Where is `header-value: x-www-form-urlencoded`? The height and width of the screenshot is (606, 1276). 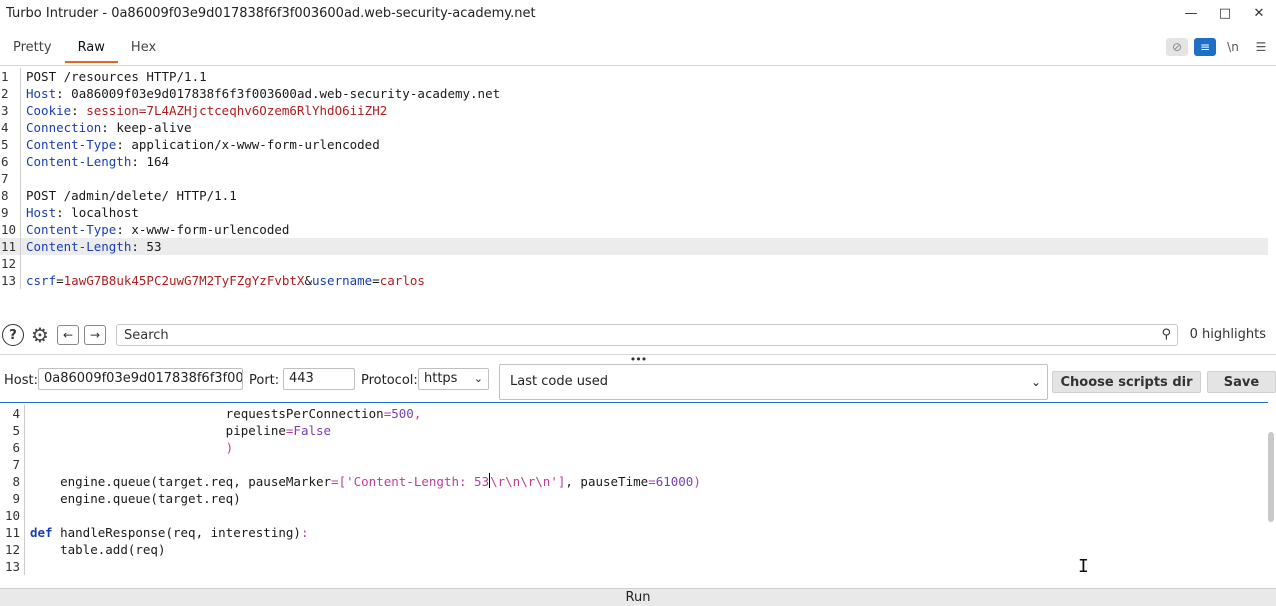 header-value: x-www-form-urlencoded is located at coordinates (210, 229).